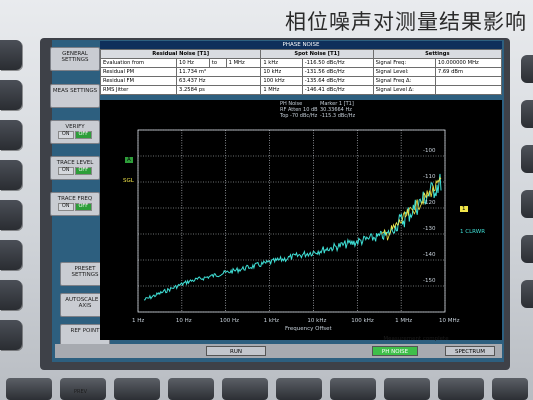 This screenshot has height=400, width=533. I want to click on prev-key-label: PREV, so click(81, 392).